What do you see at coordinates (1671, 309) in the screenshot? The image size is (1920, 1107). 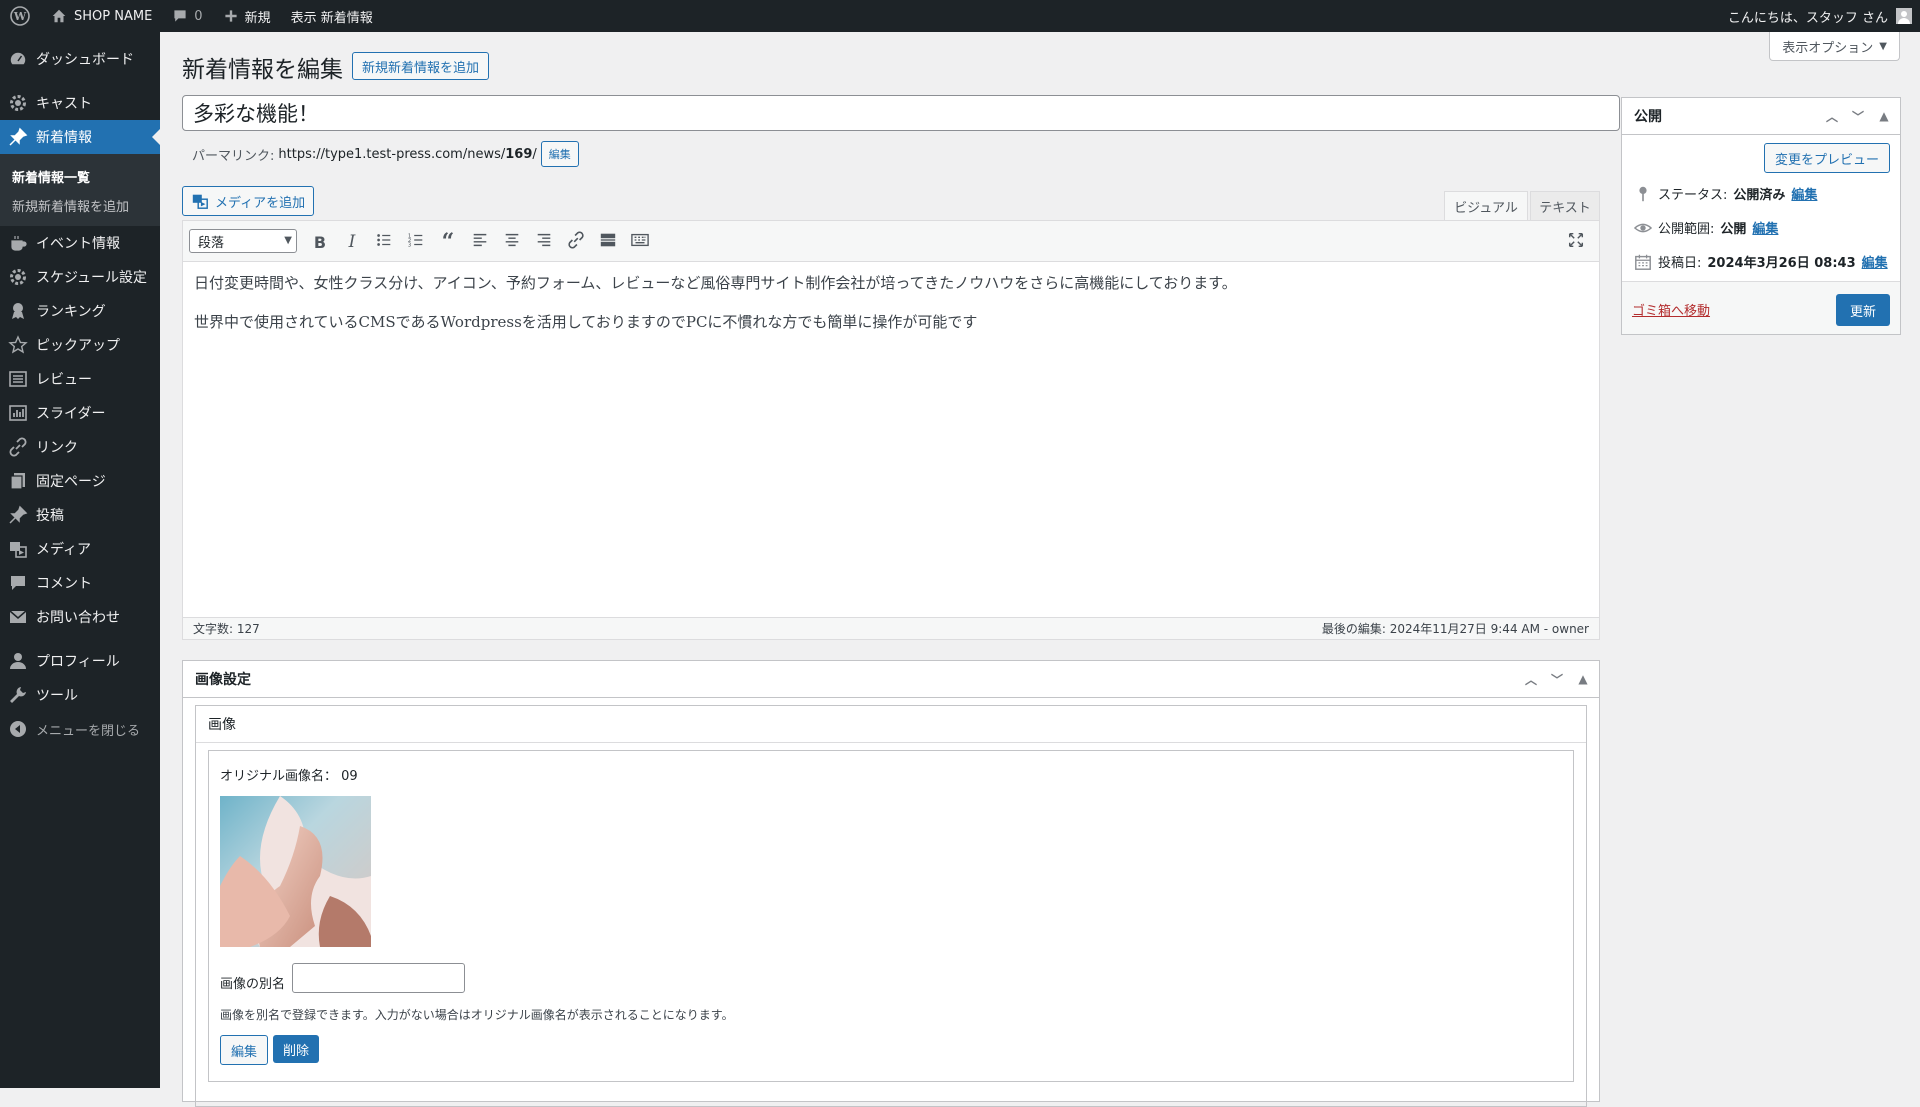 I see `move-to-trash-link: ゴミ箱へ移動` at bounding box center [1671, 309].